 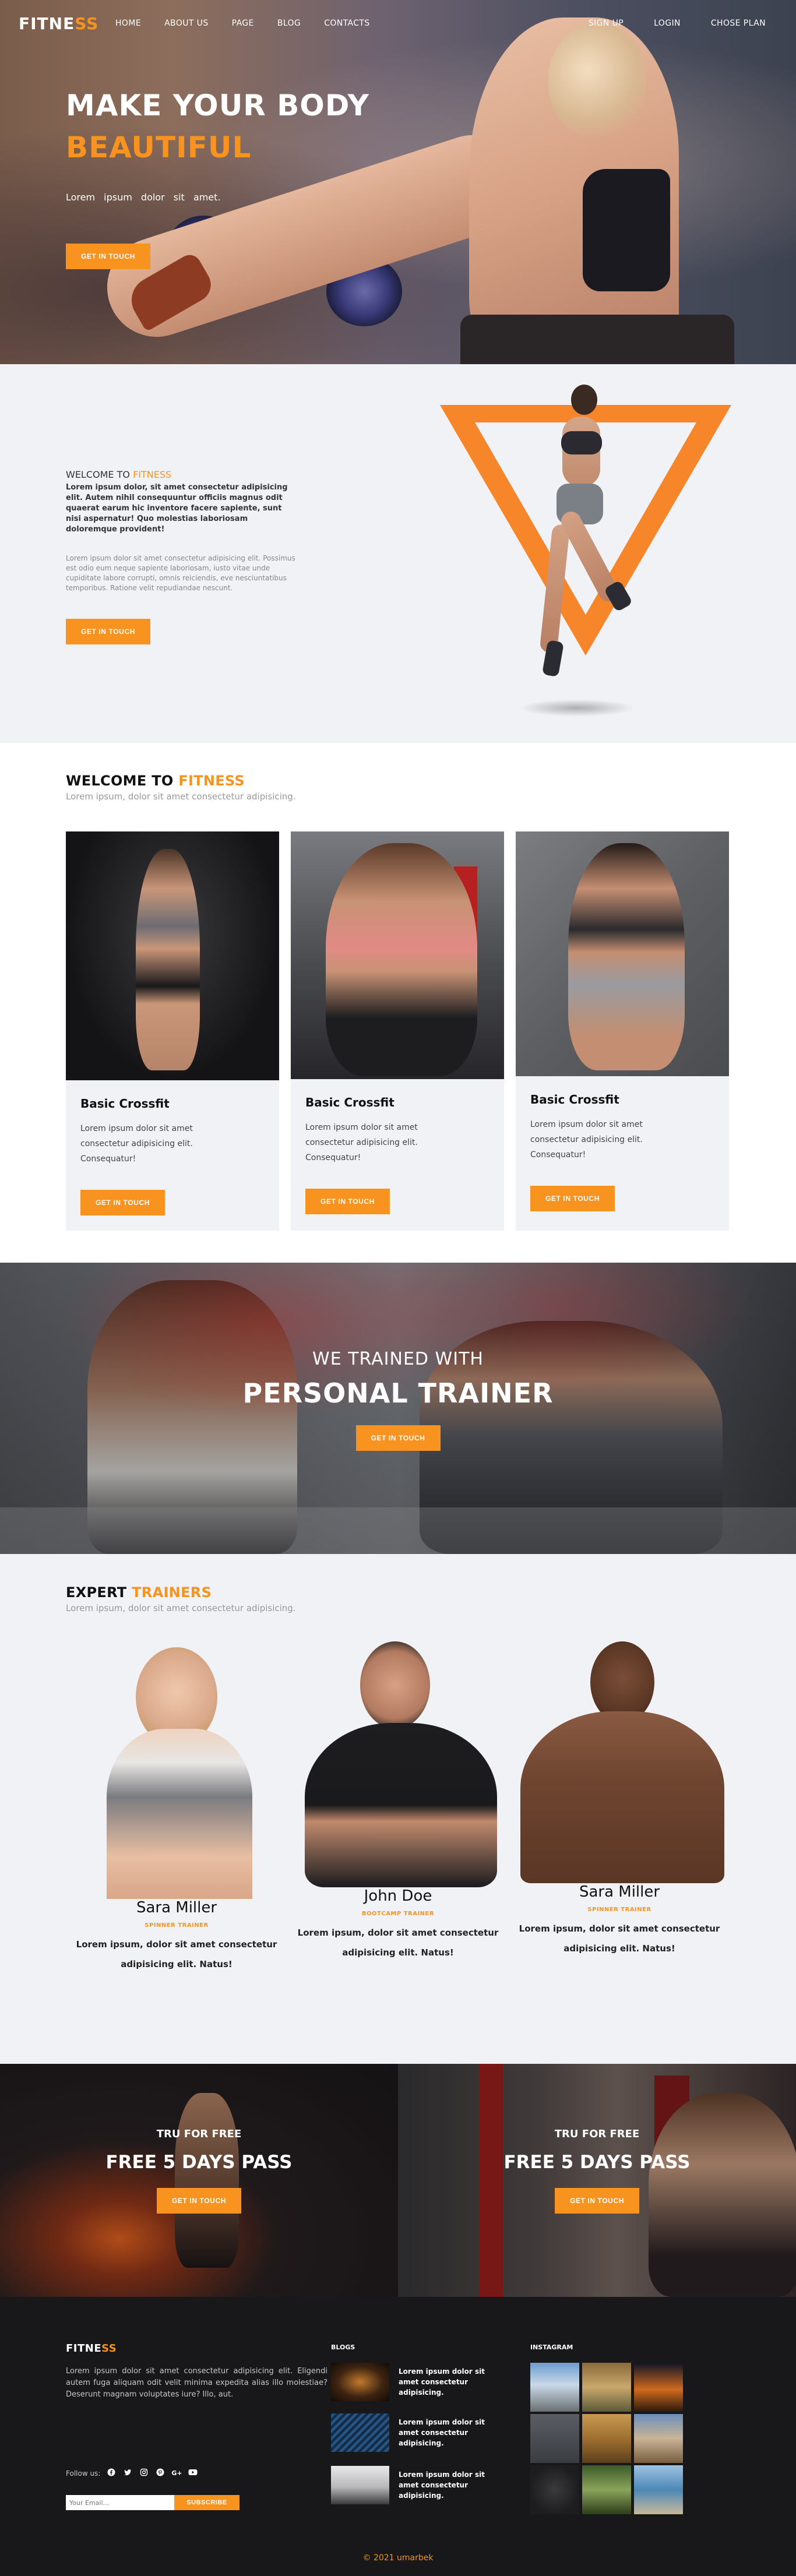 What do you see at coordinates (186, 23) in the screenshot?
I see `nav-link-about-us: ABOUT US` at bounding box center [186, 23].